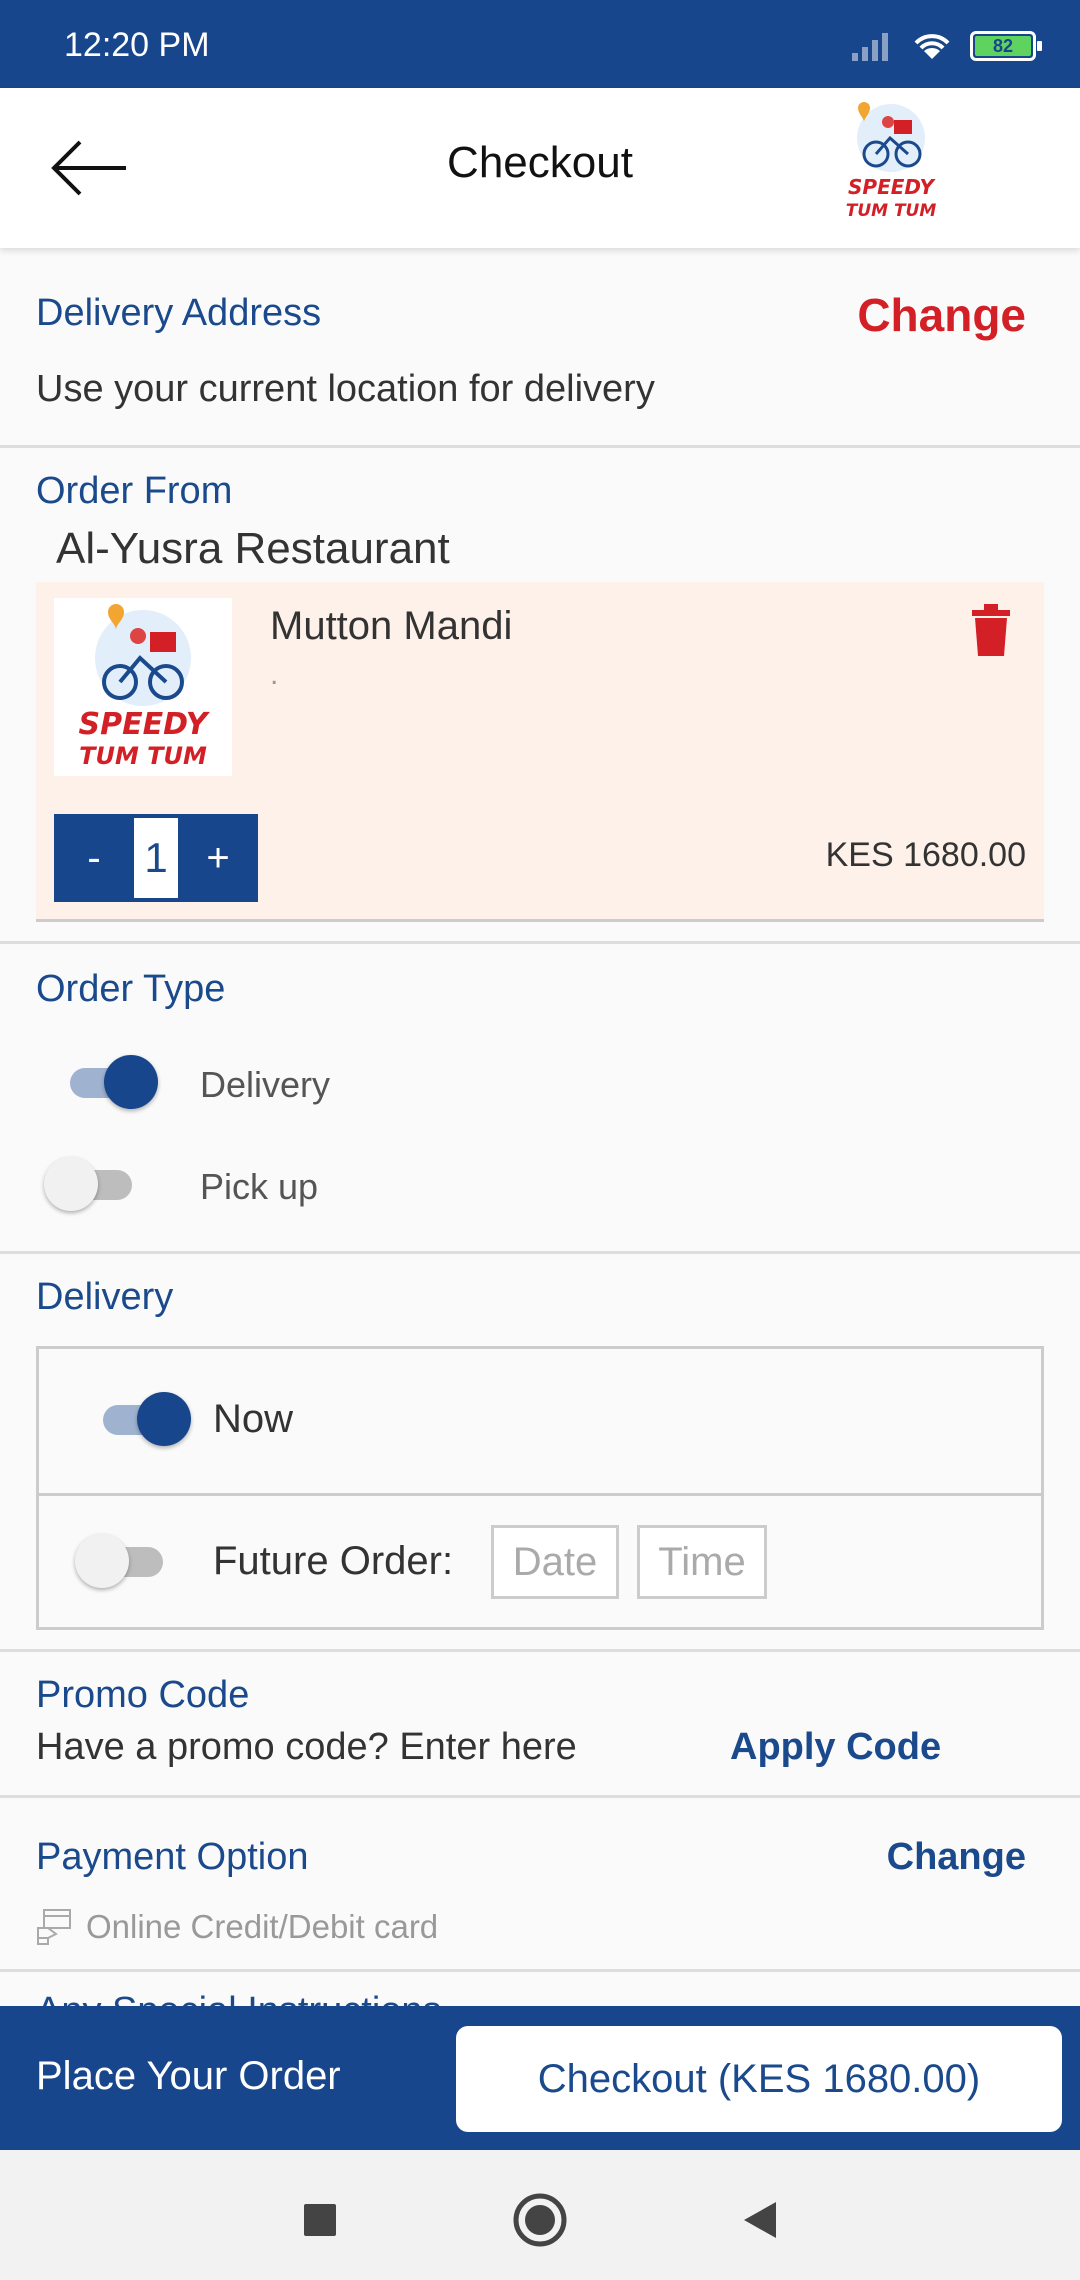 The height and width of the screenshot is (2280, 1080). Describe the element at coordinates (179, 313) in the screenshot. I see `delivery-address-label: Delivery Address` at that location.